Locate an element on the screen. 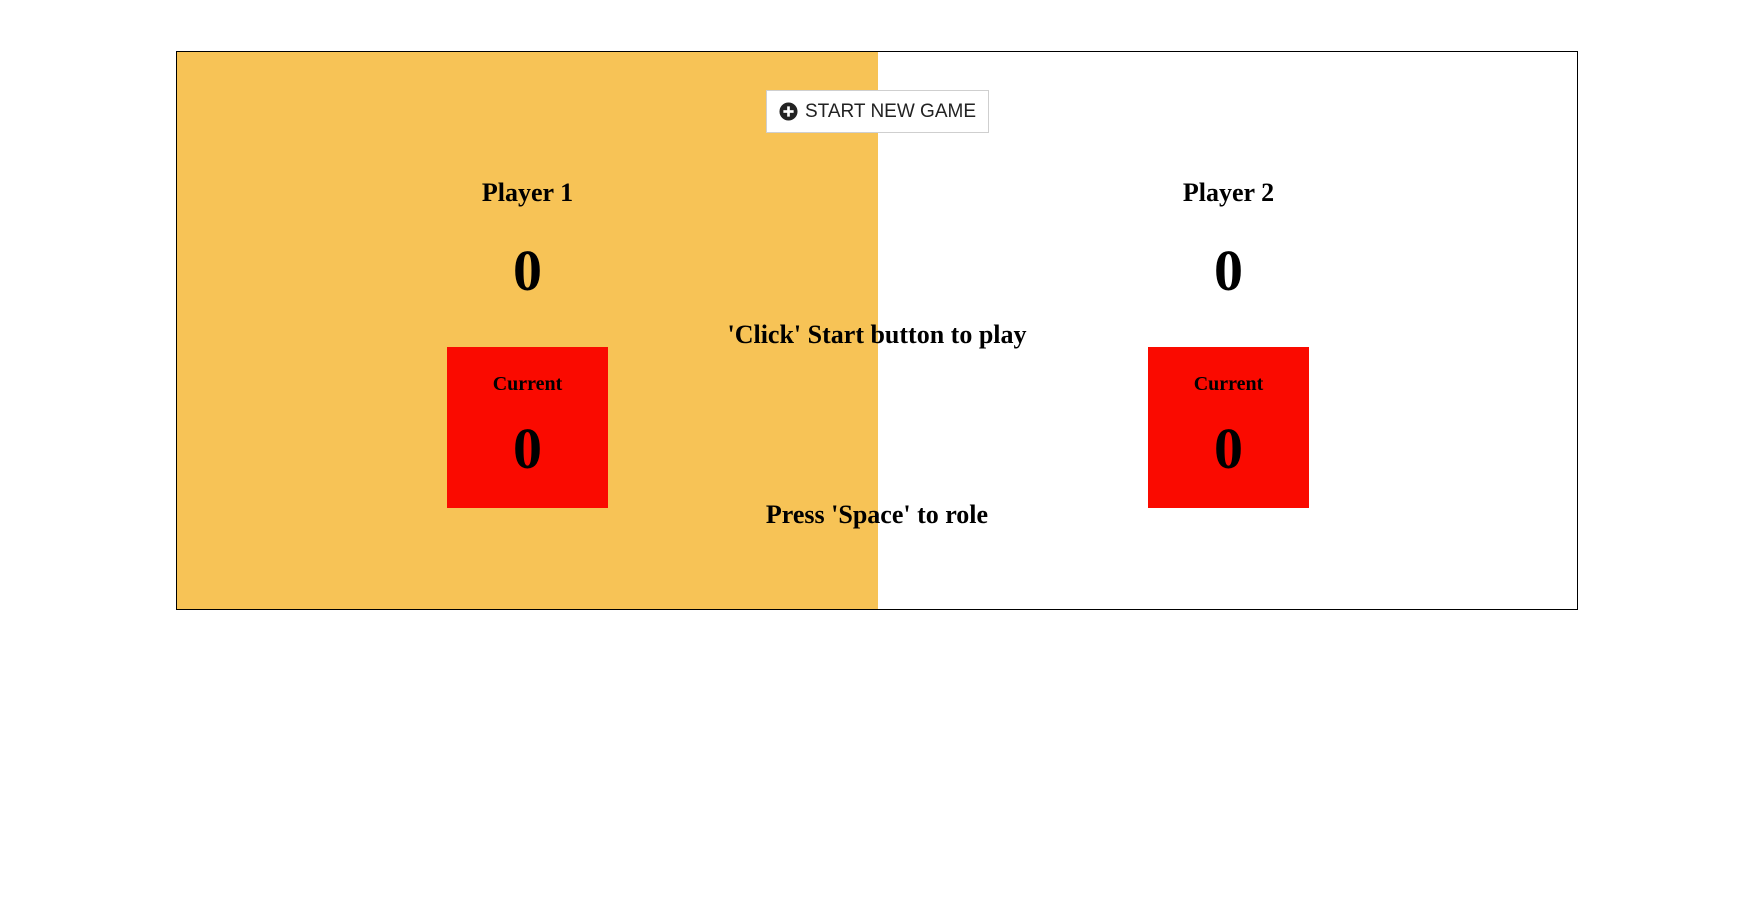  start-new-game-label: START NEW GAME is located at coordinates (890, 111).